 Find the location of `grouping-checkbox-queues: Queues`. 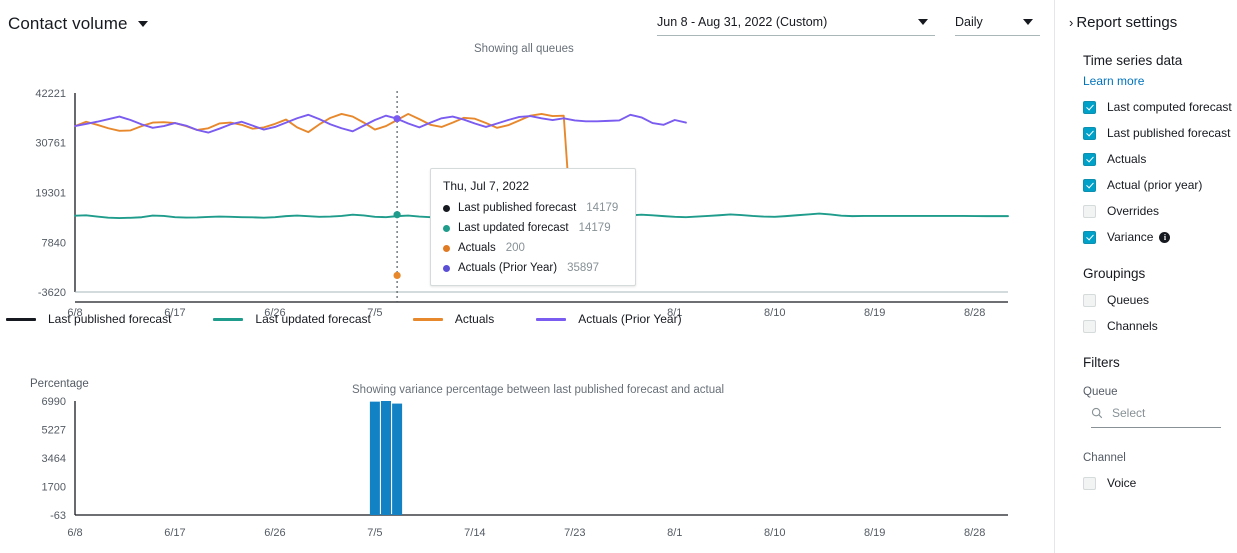

grouping-checkbox-queues: Queues is located at coordinates (1160, 300).